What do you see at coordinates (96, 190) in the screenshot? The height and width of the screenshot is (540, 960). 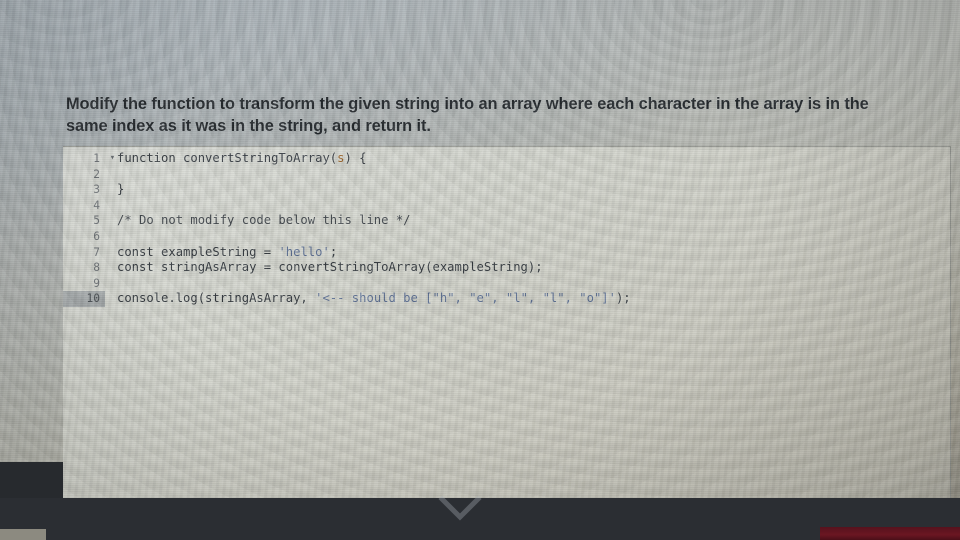 I see `line-number: 3` at bounding box center [96, 190].